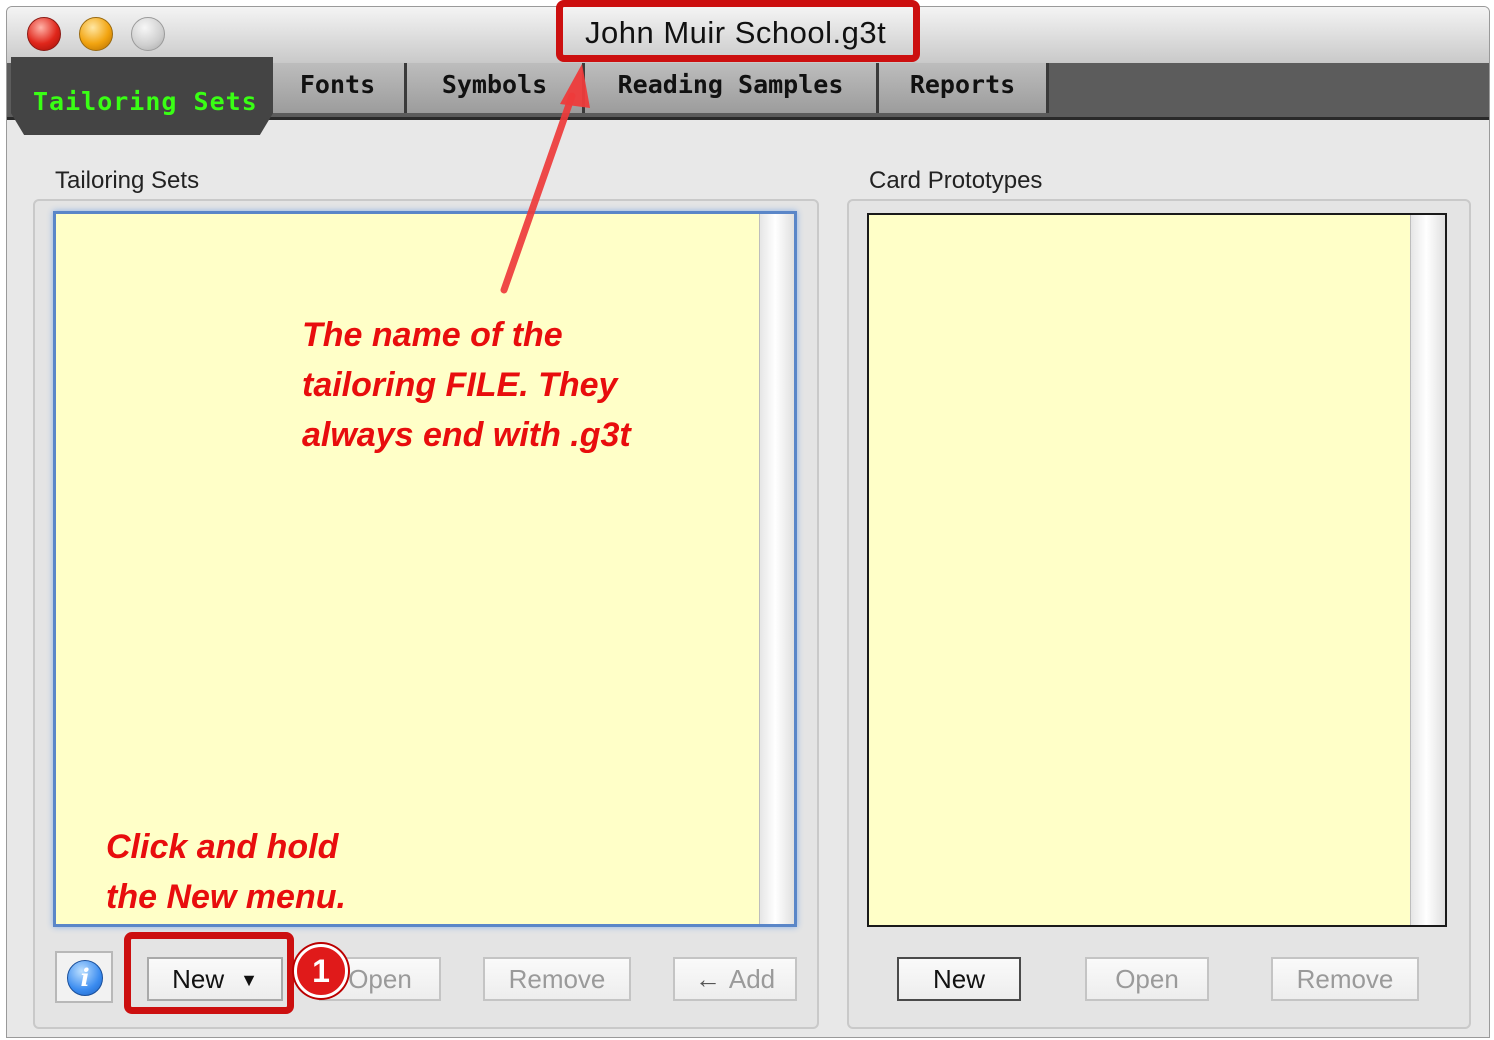  What do you see at coordinates (460, 385) in the screenshot?
I see `filename-note-line-2: tailoring FILE. They` at bounding box center [460, 385].